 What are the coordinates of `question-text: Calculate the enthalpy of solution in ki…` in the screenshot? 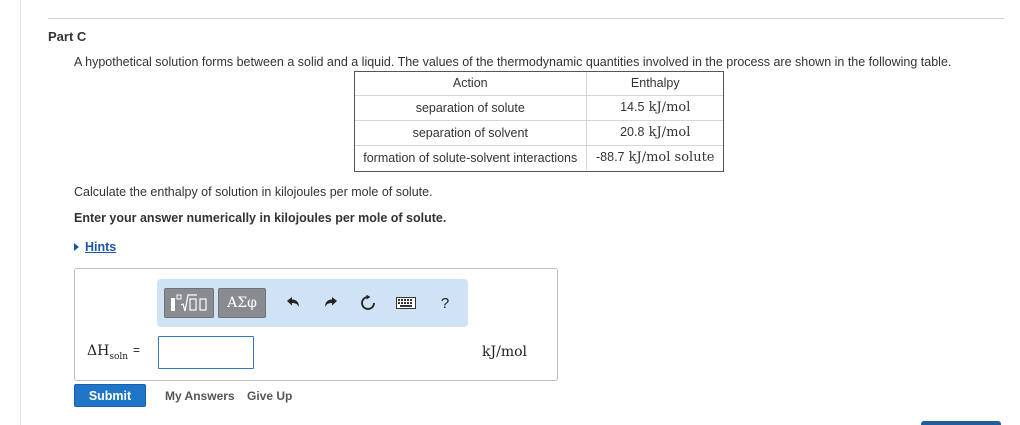 It's located at (253, 192).